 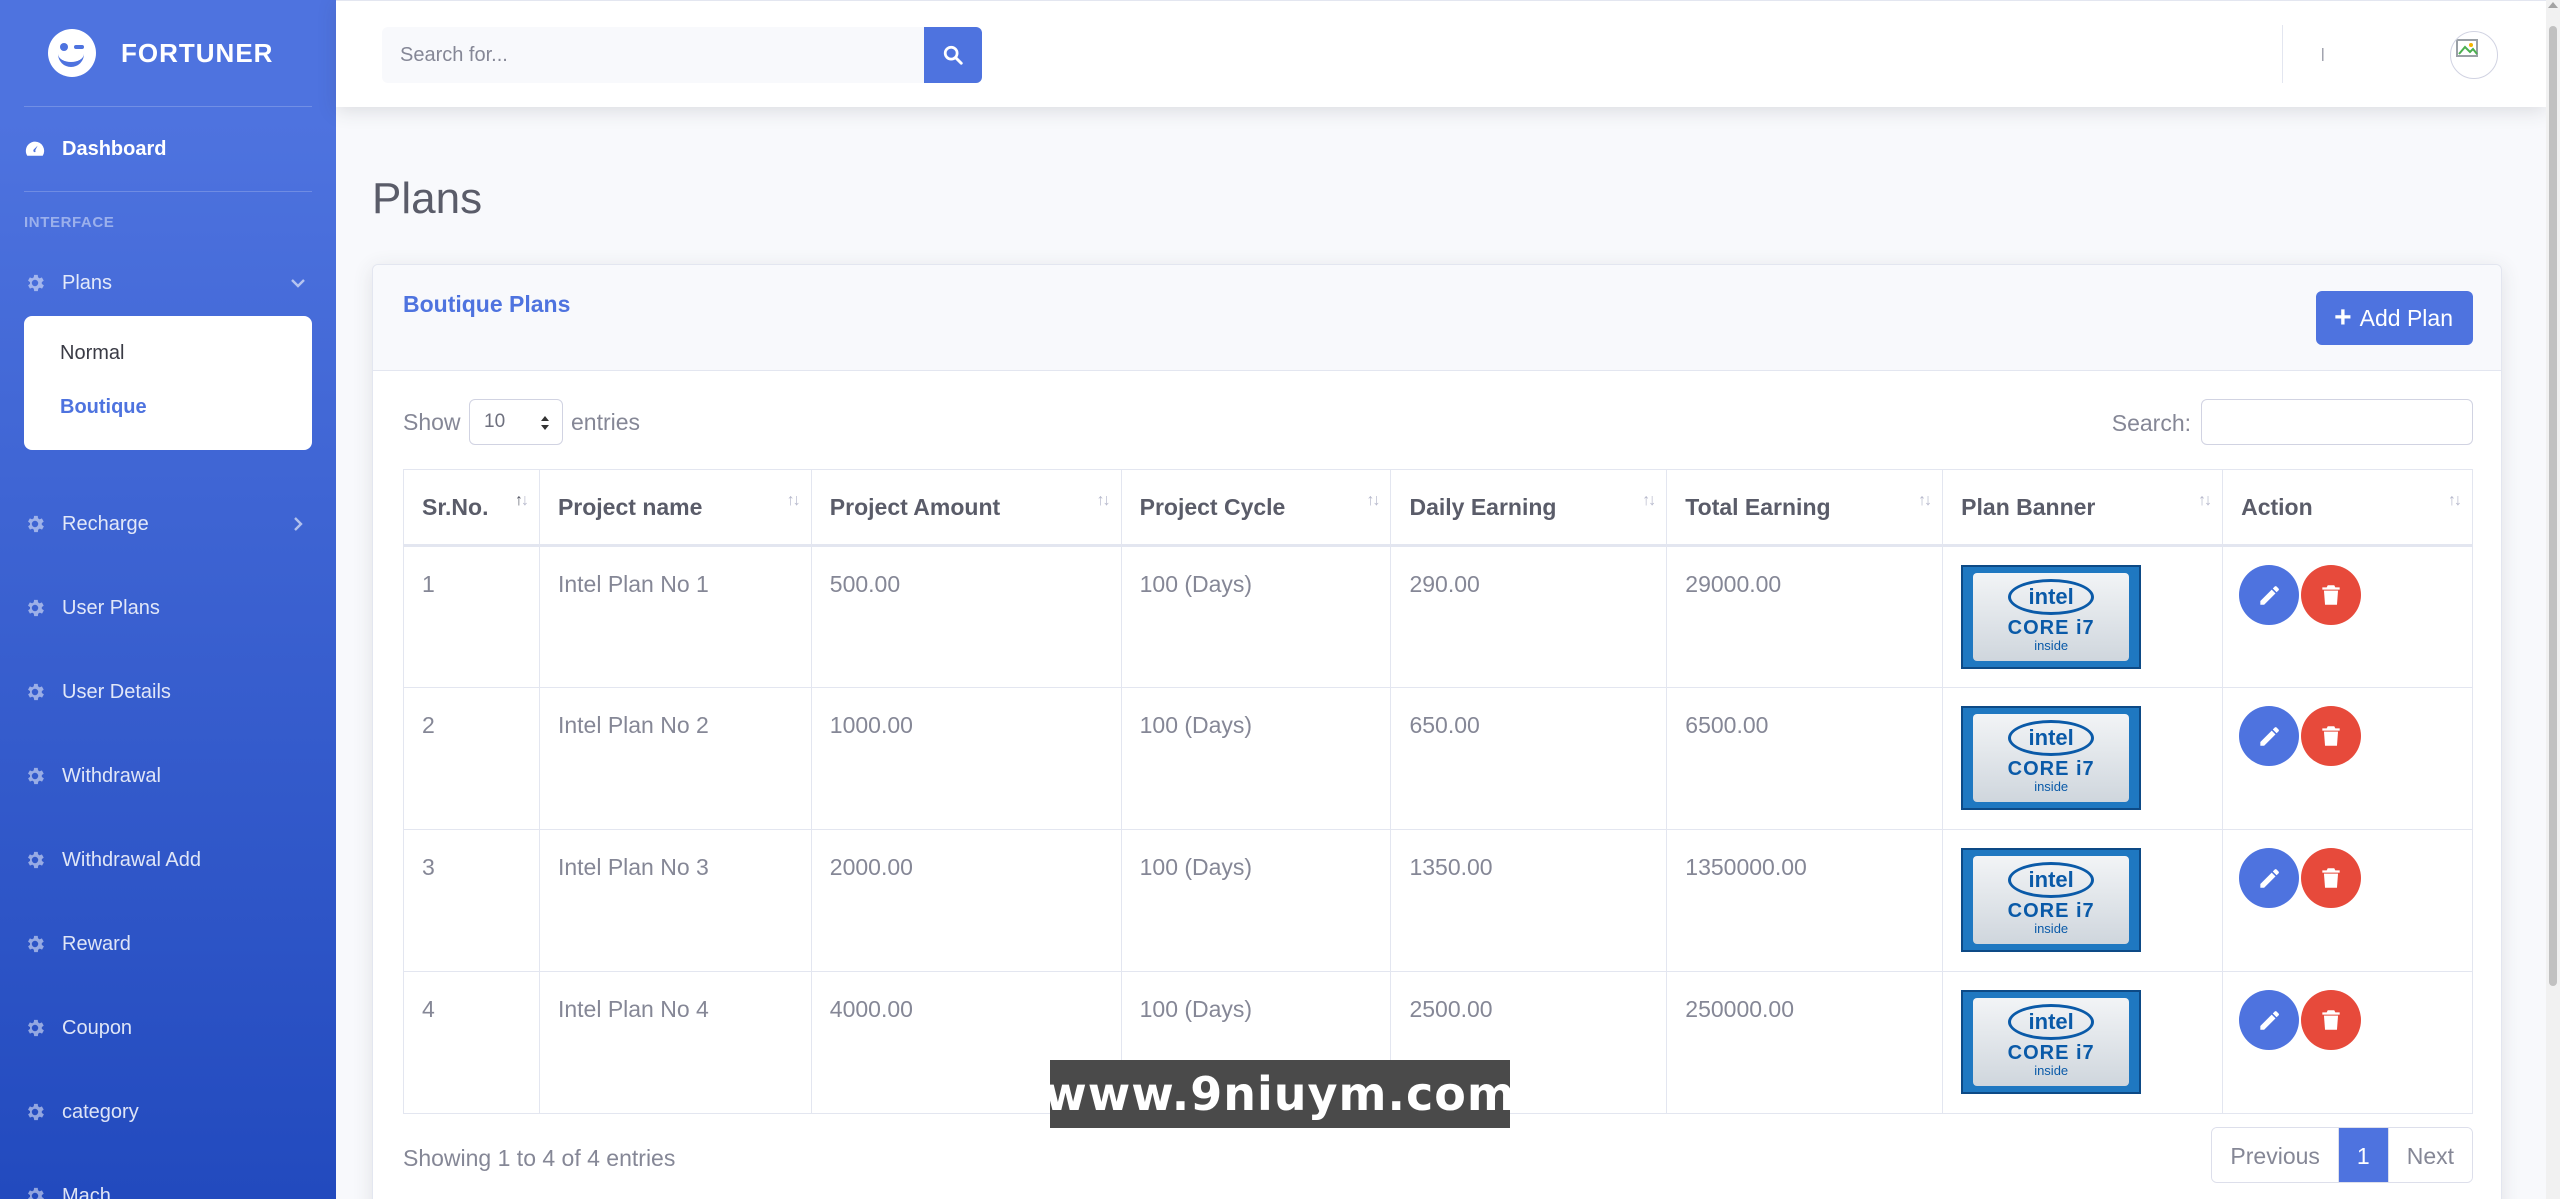 What do you see at coordinates (2337, 422) in the screenshot?
I see `table-search-input` at bounding box center [2337, 422].